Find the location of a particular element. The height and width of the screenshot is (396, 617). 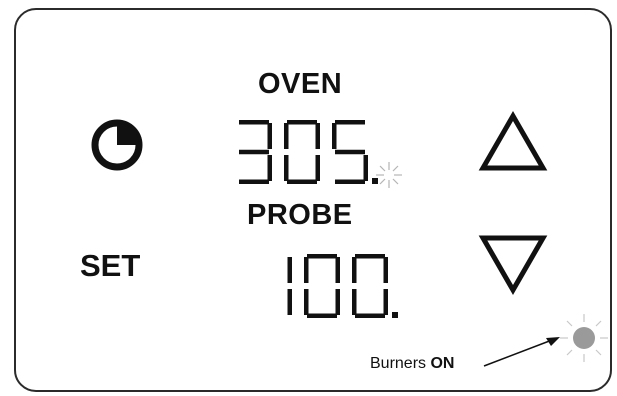

led-dot is located at coordinates (584, 338).